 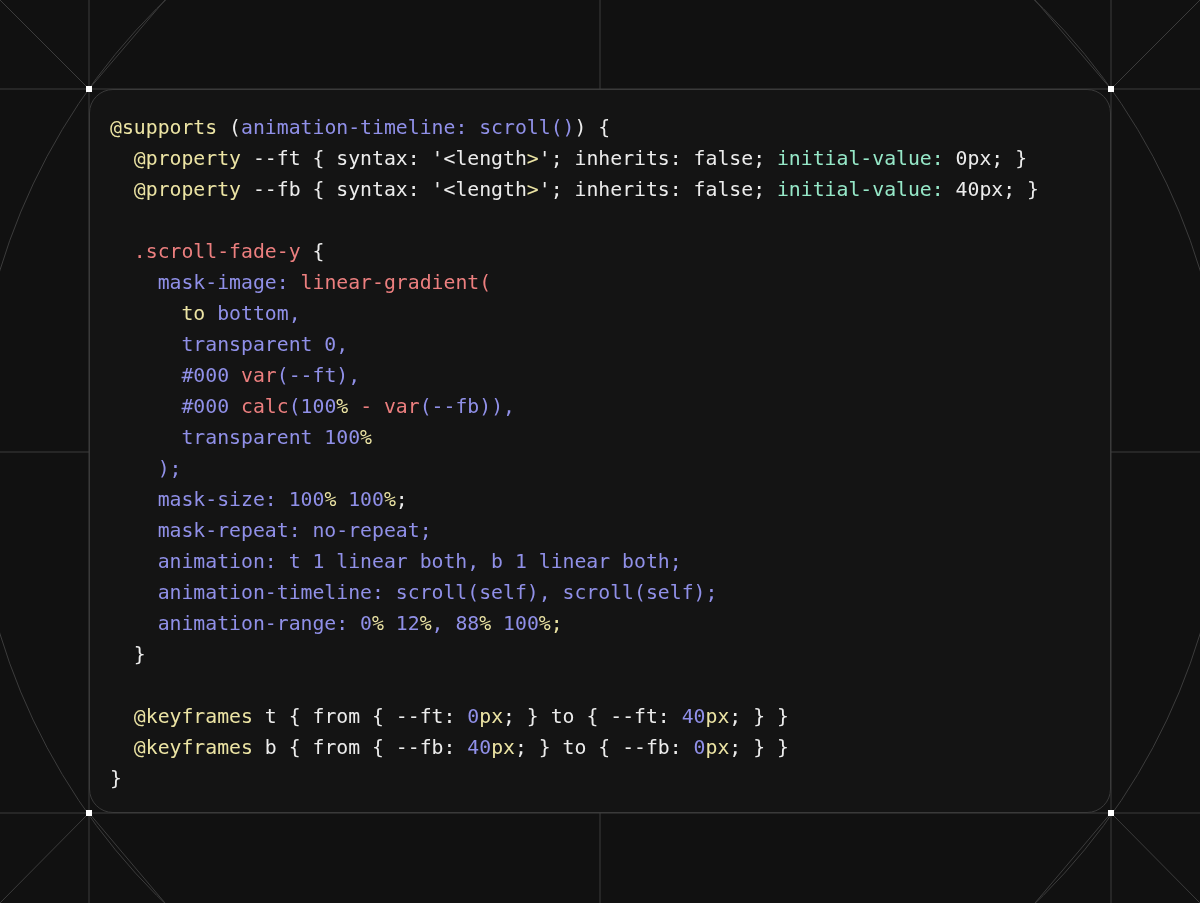 What do you see at coordinates (460, 717) in the screenshot?
I see `code-line: @keyframes t { from { --ft: 0px; } to { --ft: 40px; } }` at bounding box center [460, 717].